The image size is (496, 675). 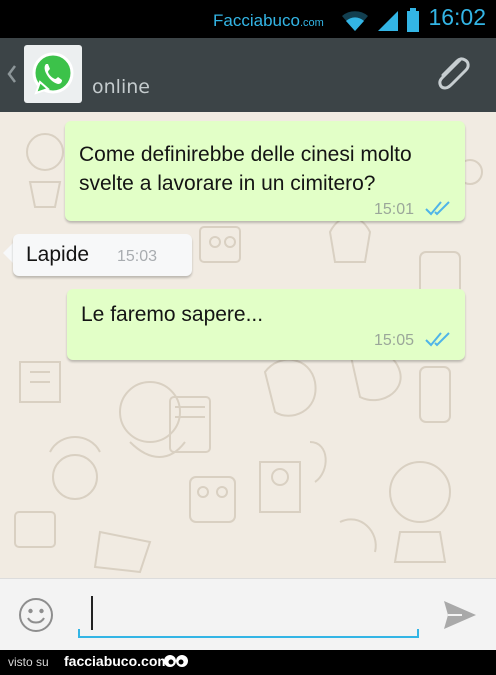 I want to click on send-icon, so click(x=460, y=615).